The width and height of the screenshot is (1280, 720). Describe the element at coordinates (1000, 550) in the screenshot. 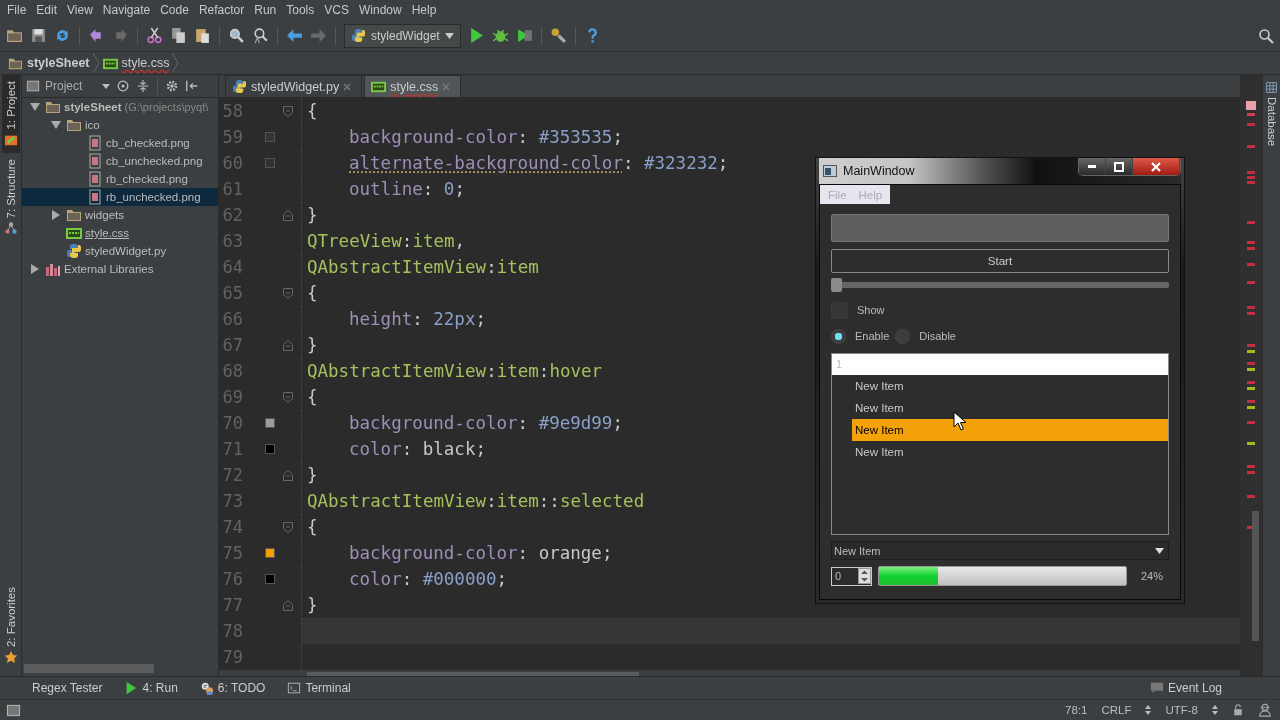

I see `combo-box: New Item` at that location.